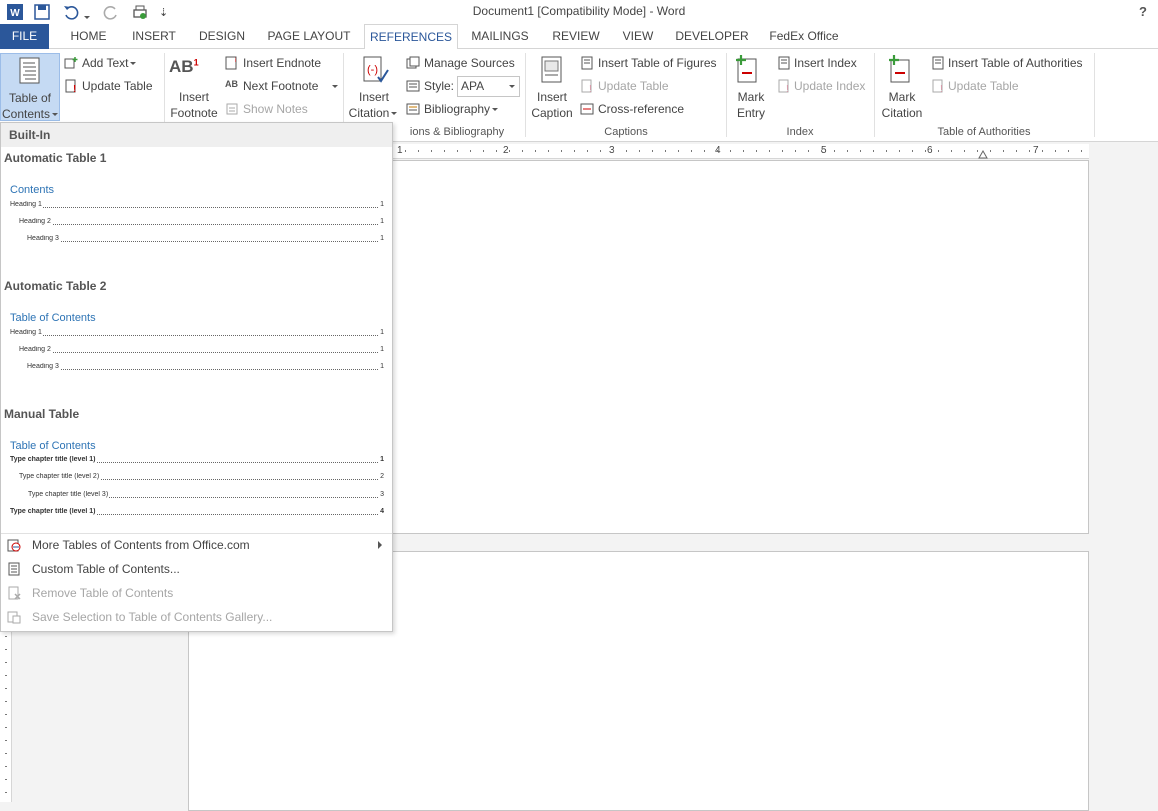  What do you see at coordinates (439, 86) in the screenshot?
I see `style-label: Style:` at bounding box center [439, 86].